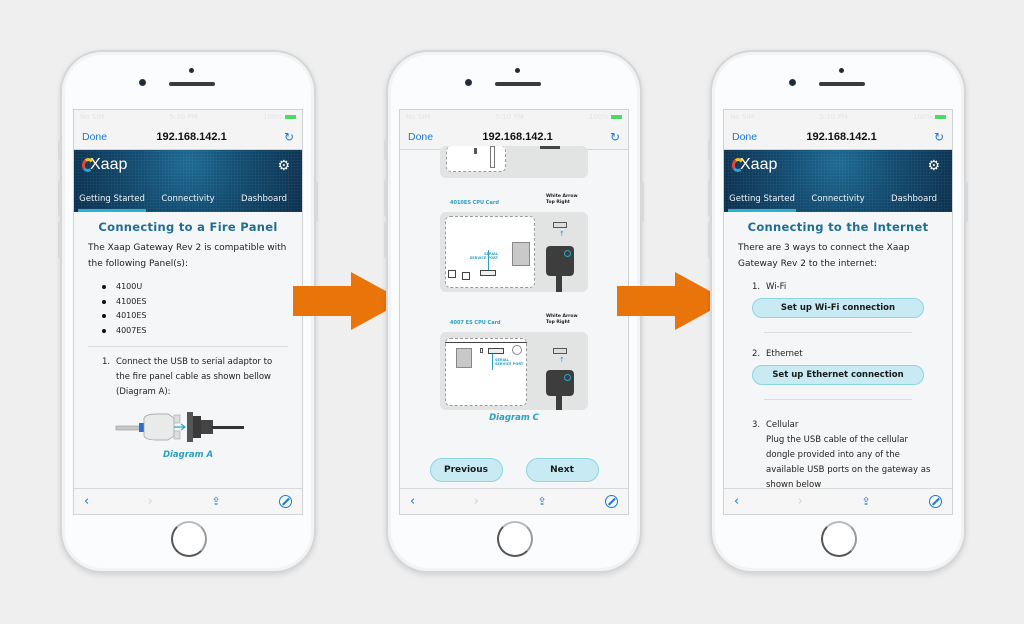 This screenshot has height=624, width=1024. What do you see at coordinates (197, 302) in the screenshot?
I see `list-item: 4100ES` at bounding box center [197, 302].